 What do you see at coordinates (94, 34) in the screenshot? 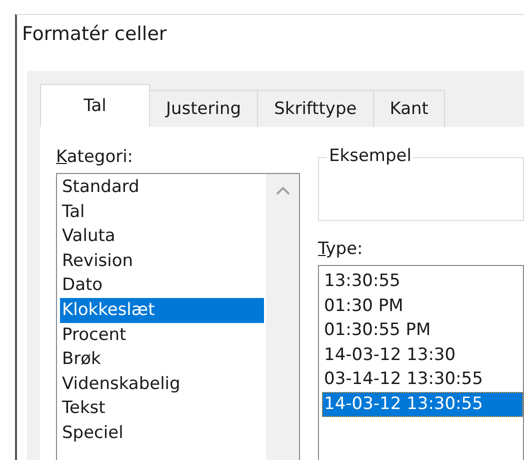
I see `window-title: Formatér celler` at bounding box center [94, 34].